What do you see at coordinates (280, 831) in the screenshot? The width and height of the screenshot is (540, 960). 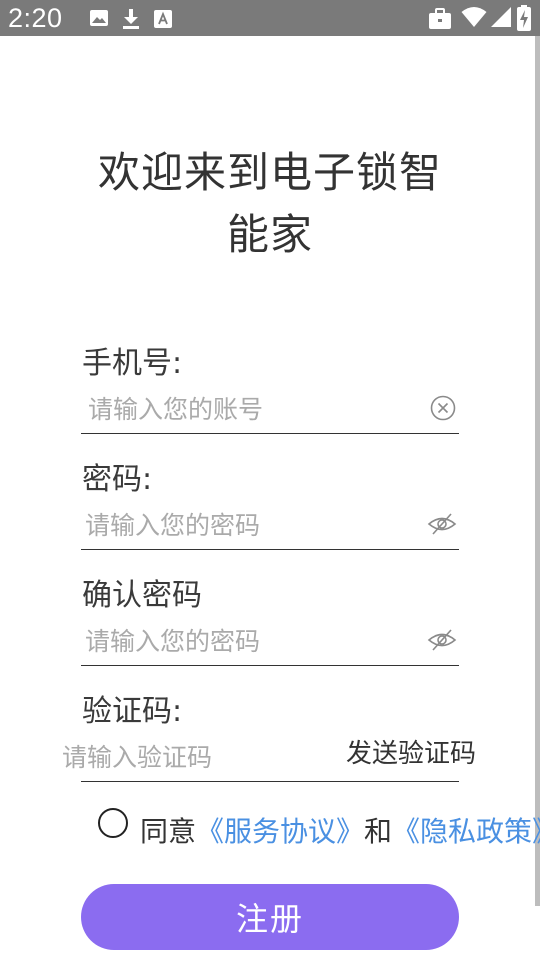 I see `service-agreement-link: 《服务协议》` at bounding box center [280, 831].